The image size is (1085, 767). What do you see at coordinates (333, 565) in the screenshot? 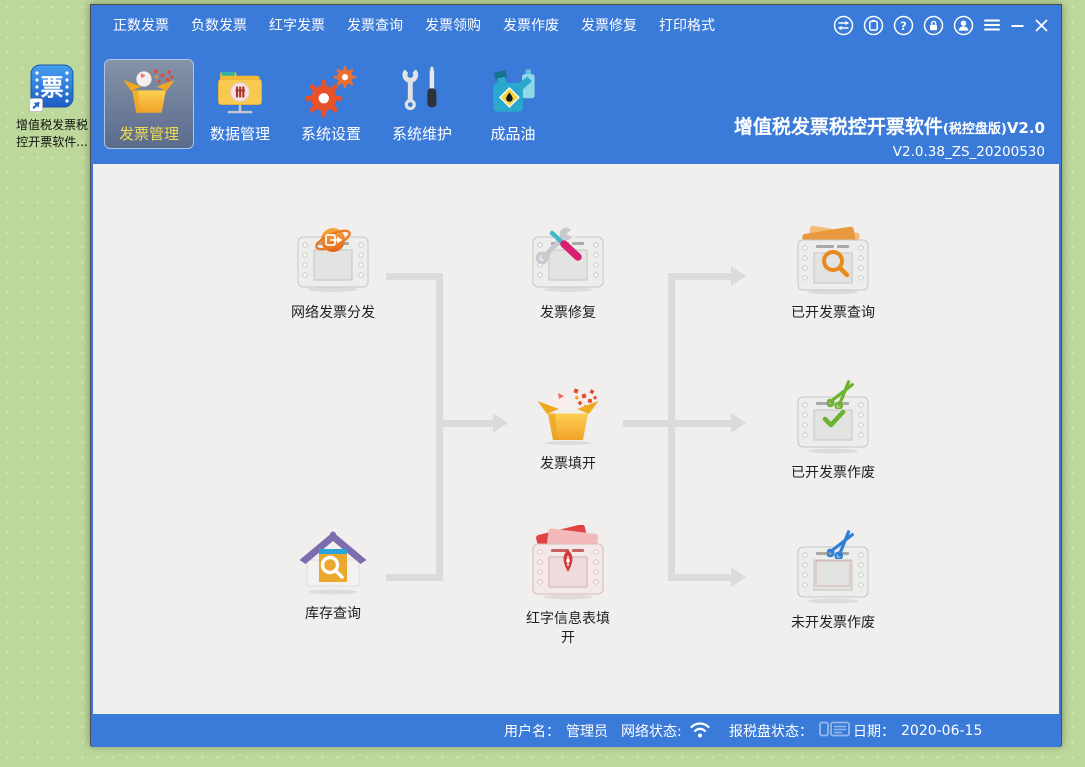
I see `house-search-icon` at bounding box center [333, 565].